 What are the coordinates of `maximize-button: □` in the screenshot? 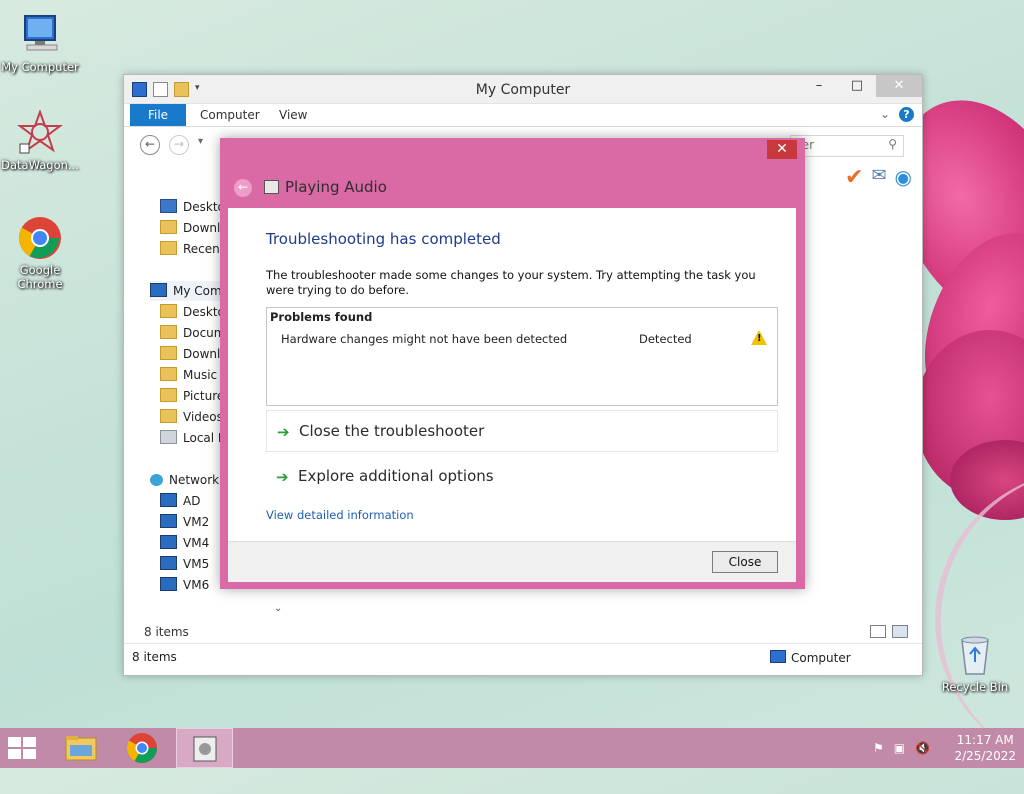 It's located at (857, 86).